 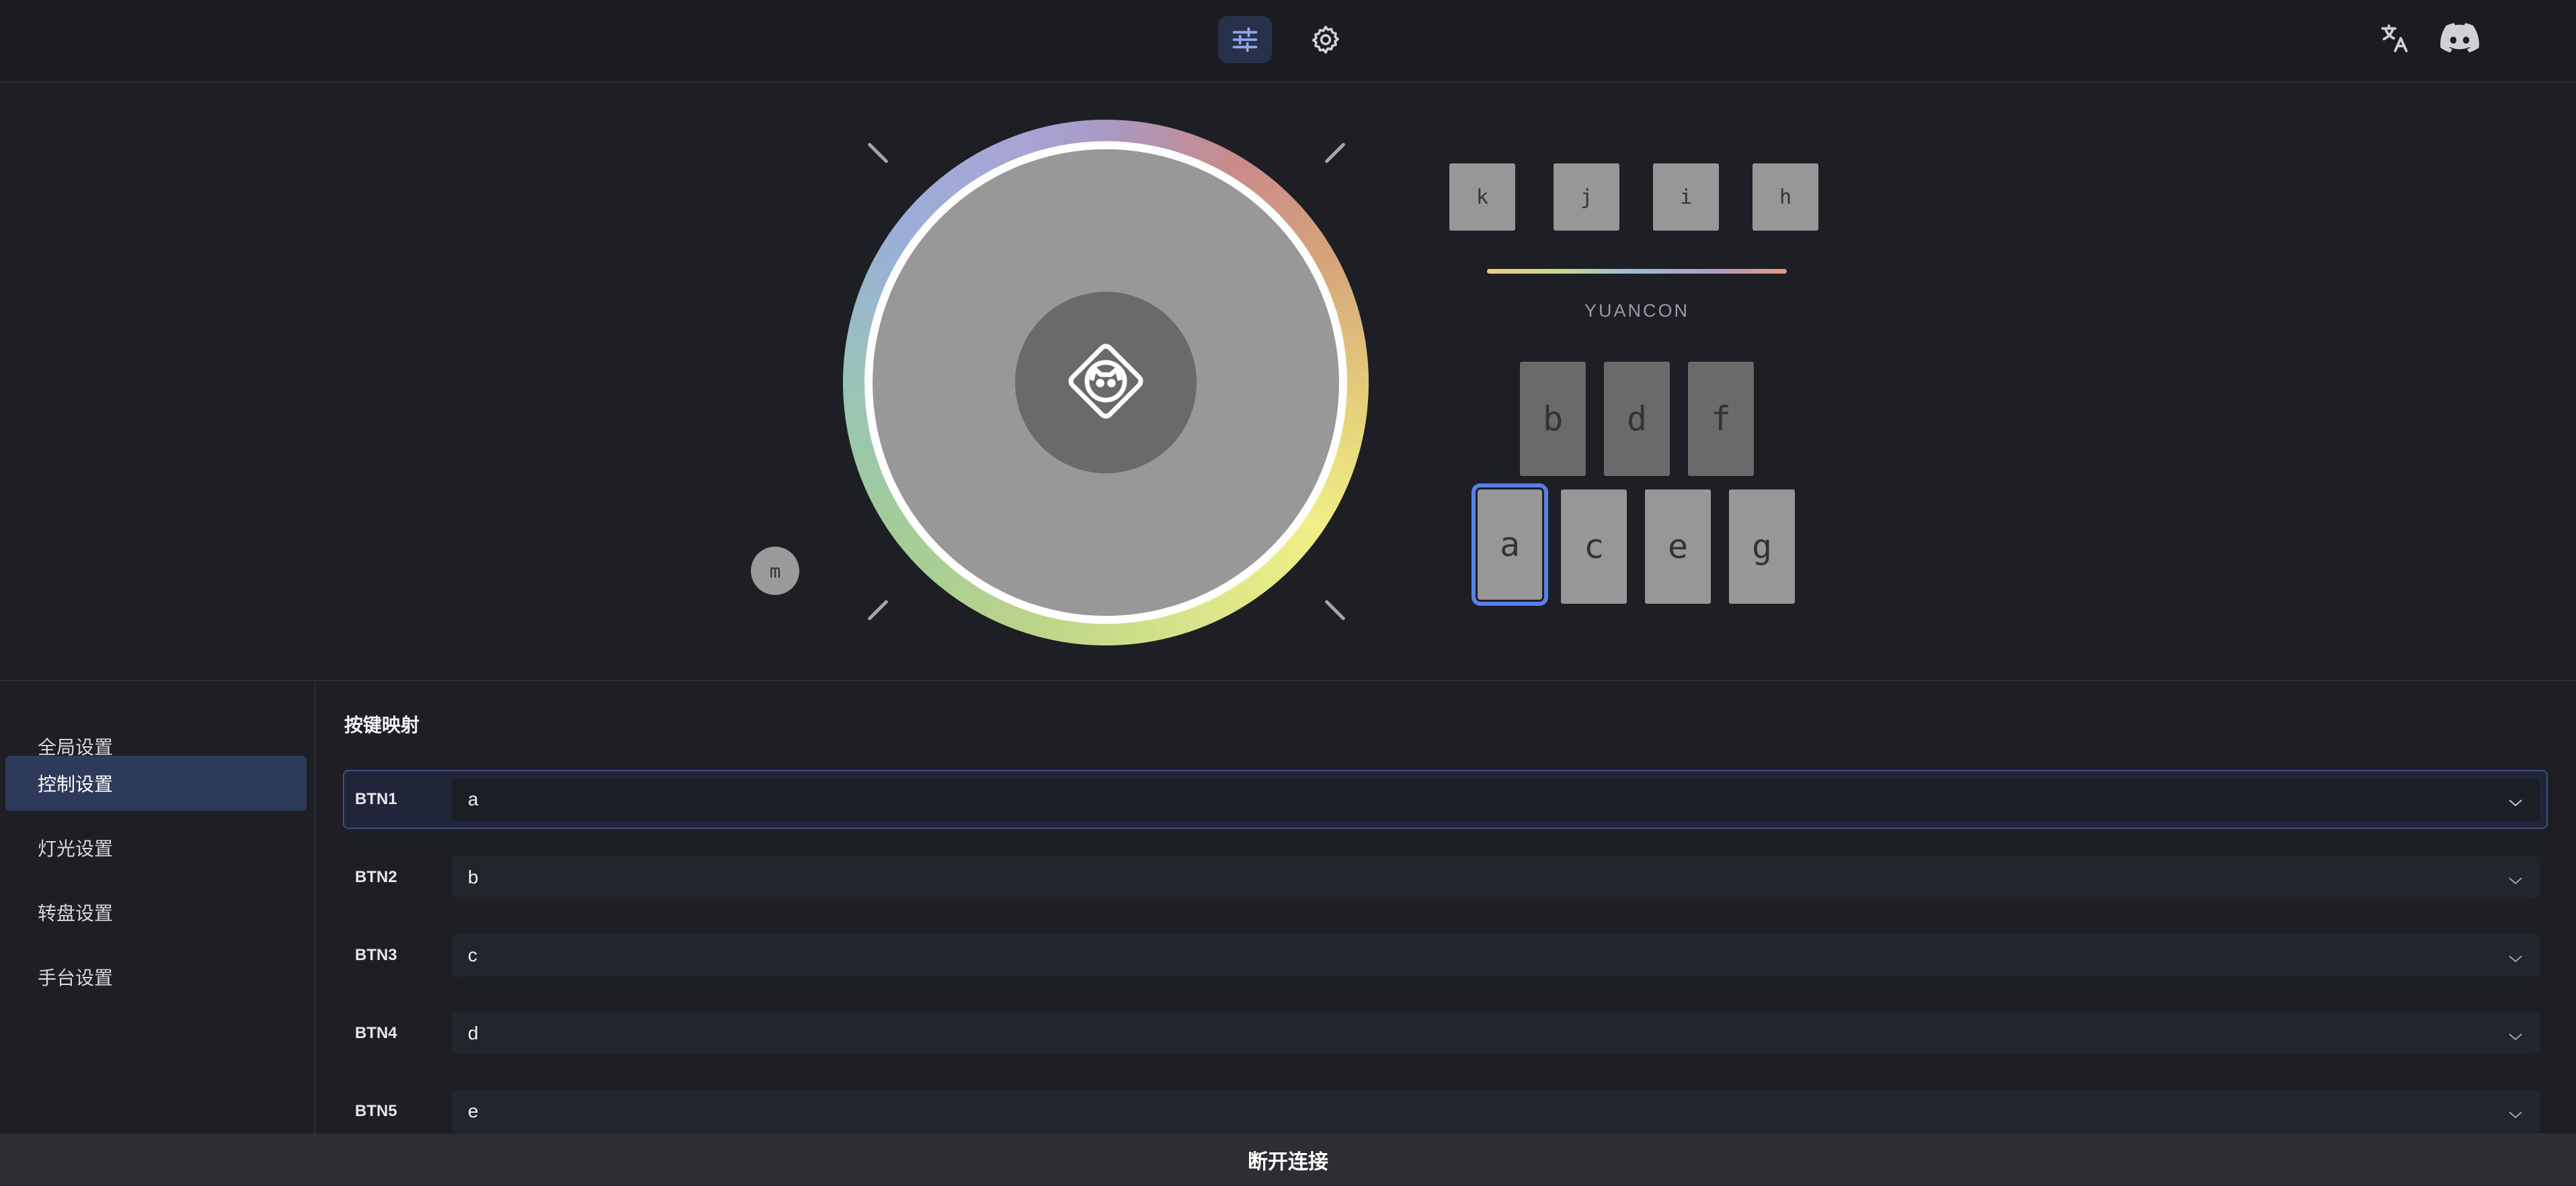 I want to click on sidebar-item-turntable: 转盘设置, so click(x=156, y=912).